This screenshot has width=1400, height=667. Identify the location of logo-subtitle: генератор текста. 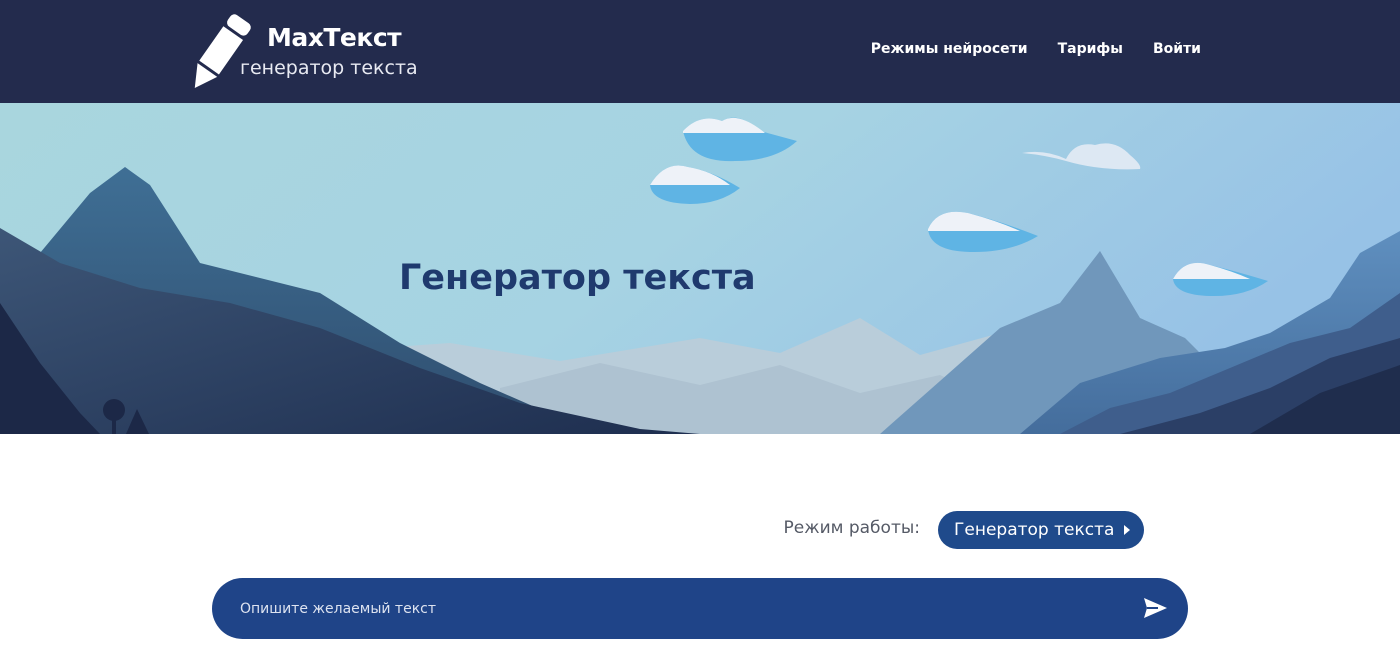
(329, 68).